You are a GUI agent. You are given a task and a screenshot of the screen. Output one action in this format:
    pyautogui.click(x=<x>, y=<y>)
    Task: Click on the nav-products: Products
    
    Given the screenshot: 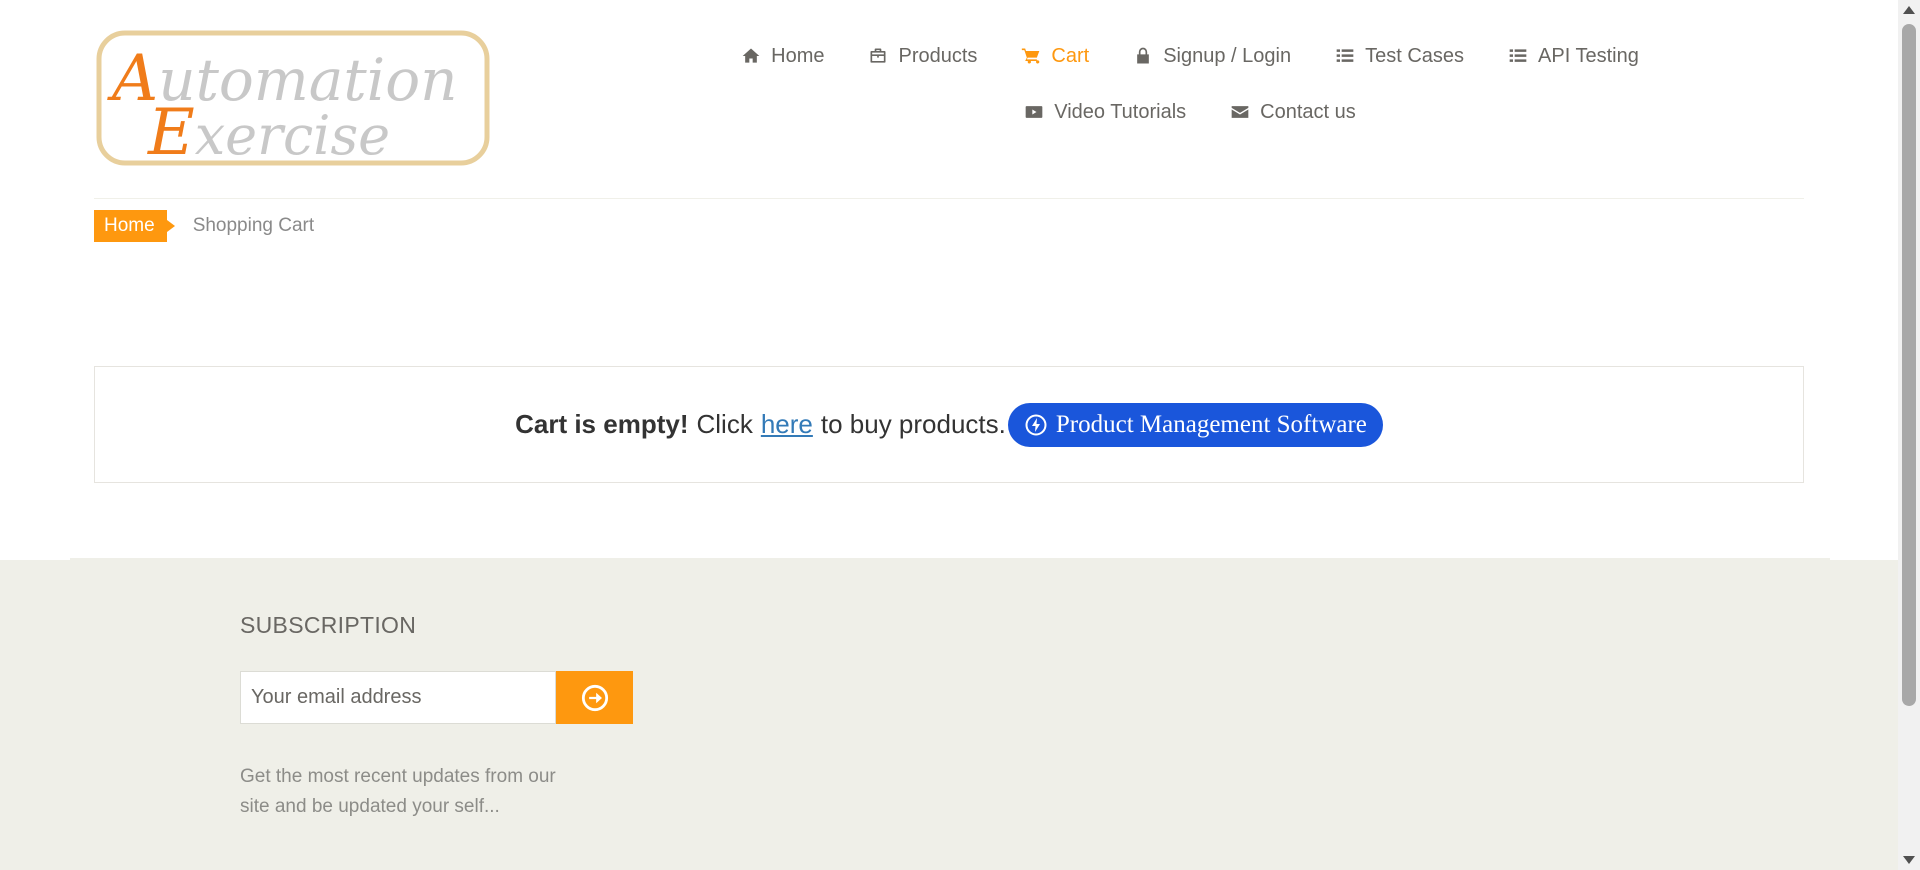 What is the action you would take?
    pyautogui.click(x=922, y=56)
    